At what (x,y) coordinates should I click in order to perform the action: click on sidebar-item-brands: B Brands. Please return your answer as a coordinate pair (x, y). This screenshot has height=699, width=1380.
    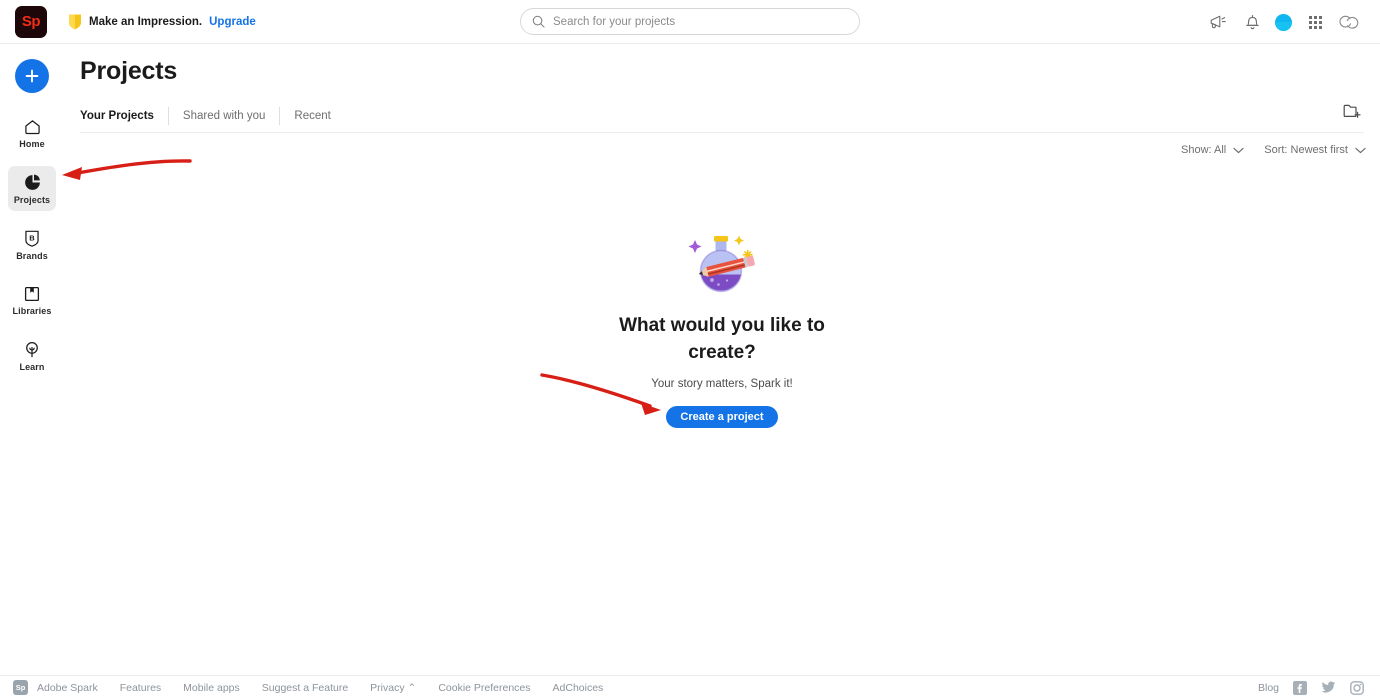
    Looking at the image, I should click on (32, 244).